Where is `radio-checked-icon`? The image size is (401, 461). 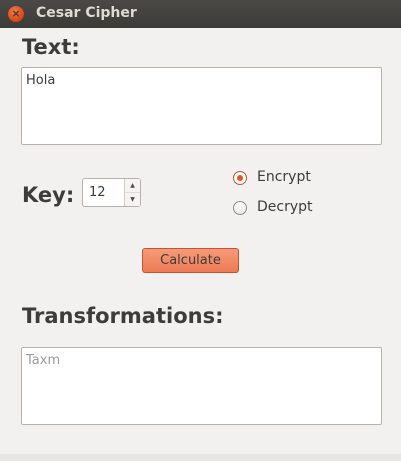 radio-checked-icon is located at coordinates (240, 178).